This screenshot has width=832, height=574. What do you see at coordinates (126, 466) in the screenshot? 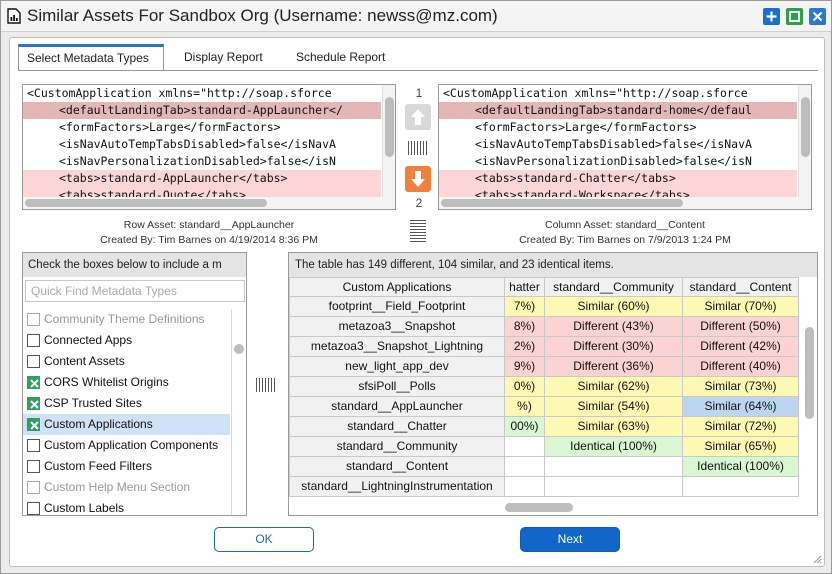
I see `list-item-custom-feed-filters: Custom Feed Filters` at bounding box center [126, 466].